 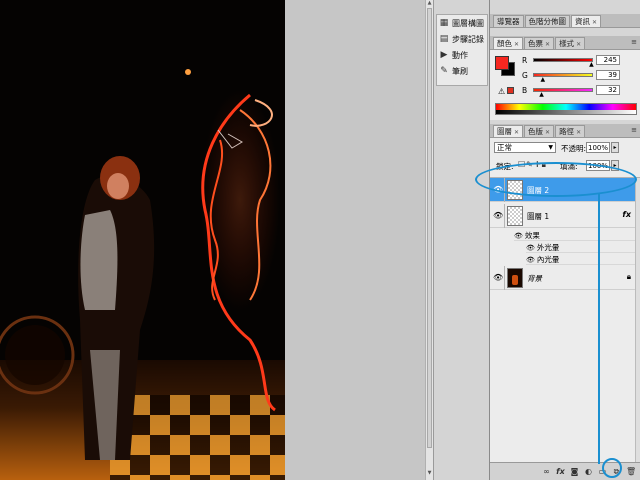 I want to click on dock-item-label: 筆刷, so click(x=460, y=71).